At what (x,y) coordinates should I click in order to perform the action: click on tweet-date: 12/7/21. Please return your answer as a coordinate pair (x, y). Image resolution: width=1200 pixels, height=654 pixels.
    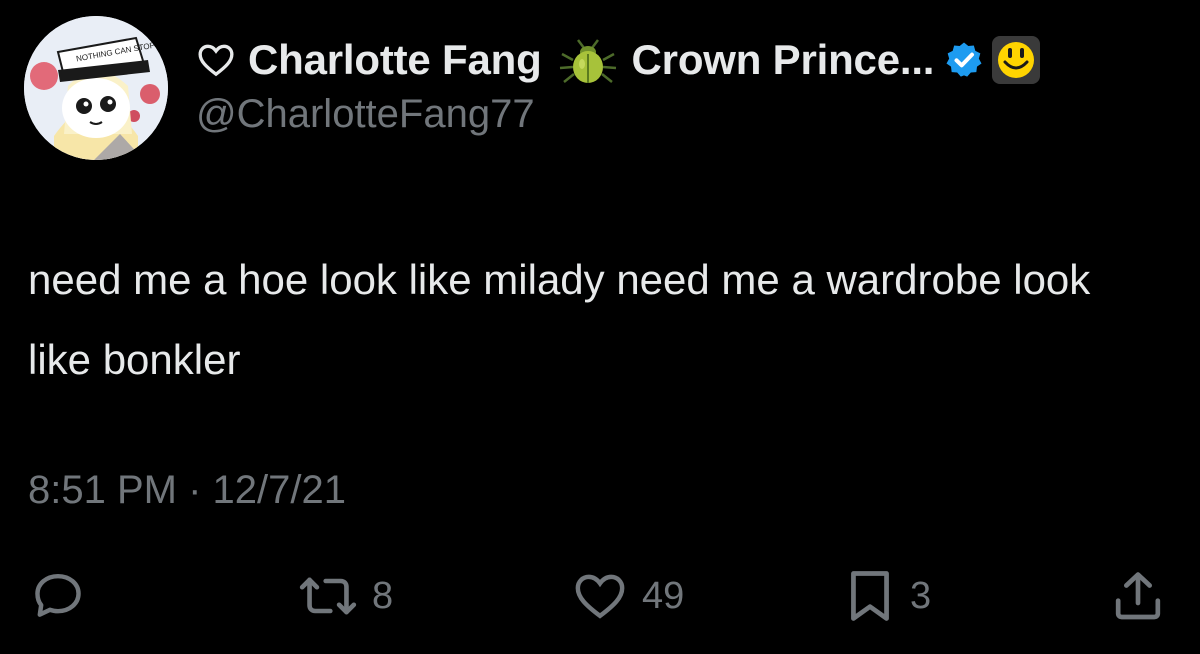
    Looking at the image, I should click on (279, 490).